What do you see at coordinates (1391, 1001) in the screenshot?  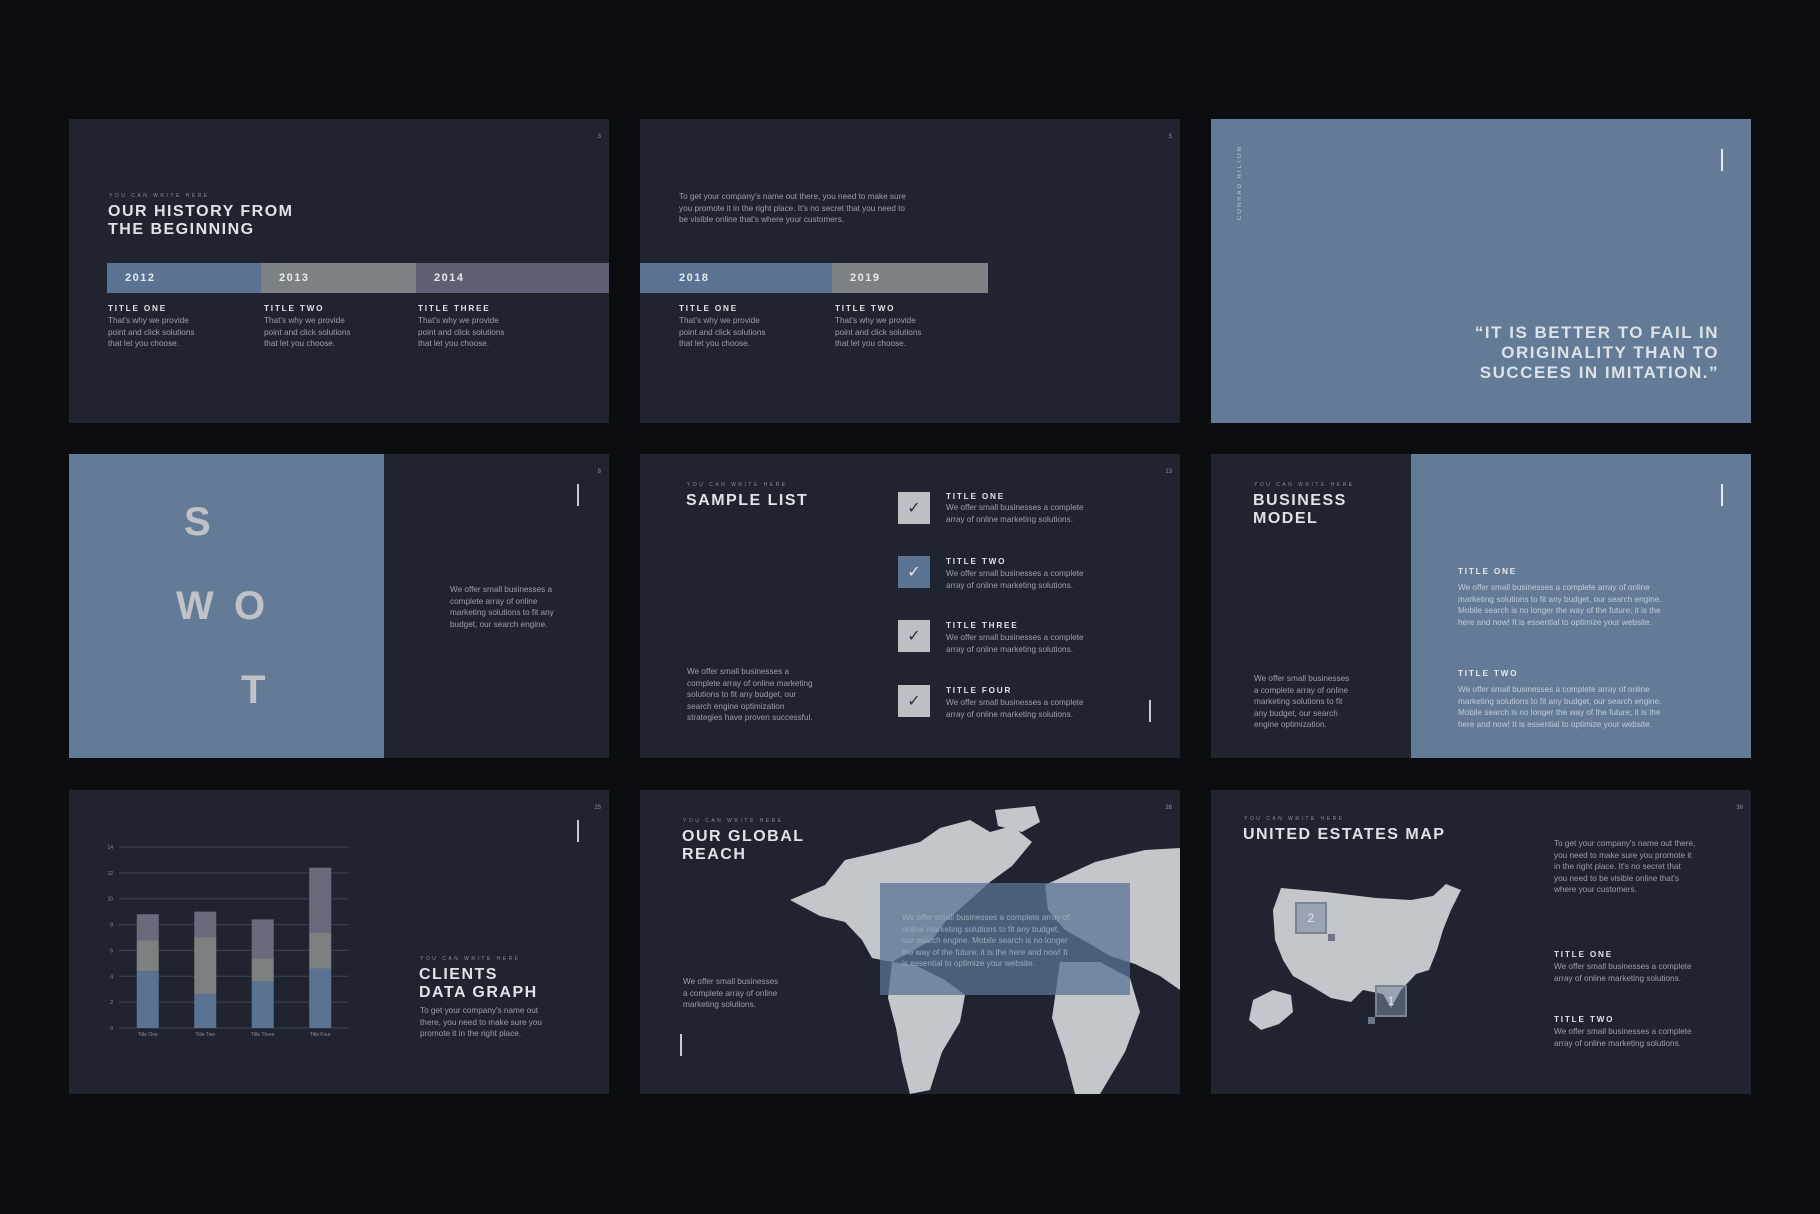 I see `map-marker-1: 1` at bounding box center [1391, 1001].